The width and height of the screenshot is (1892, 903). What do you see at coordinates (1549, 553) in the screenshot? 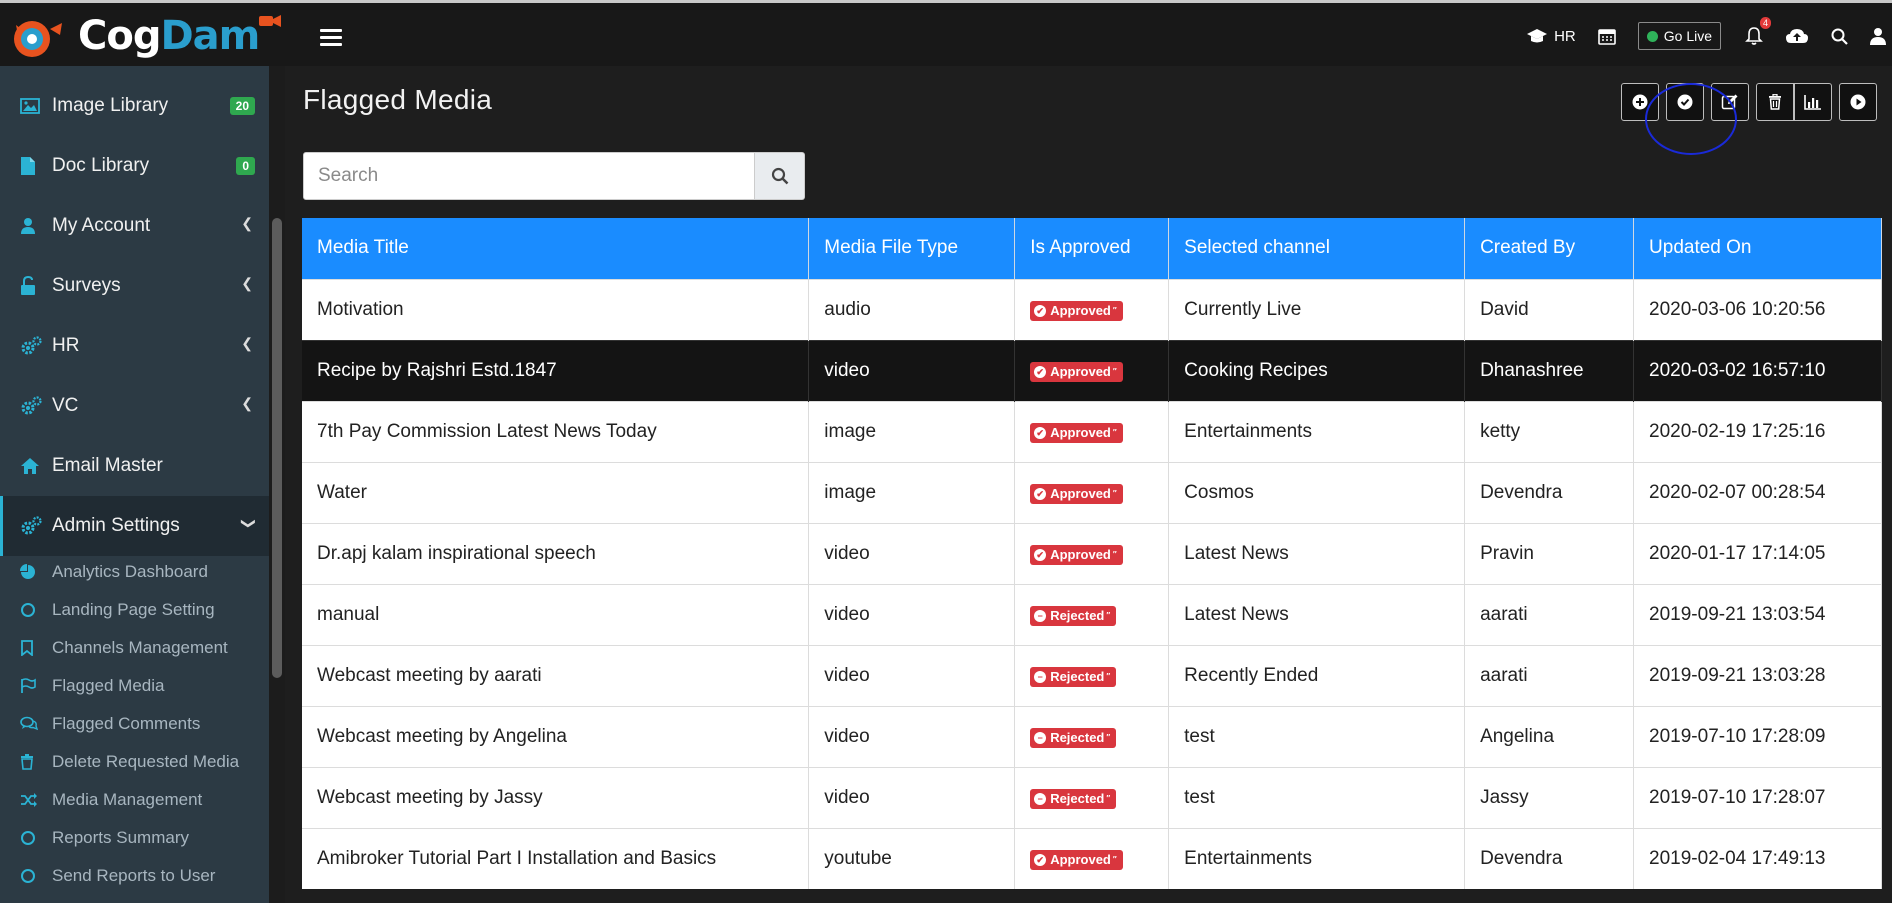
I see `cell-created-by: Pravin` at bounding box center [1549, 553].